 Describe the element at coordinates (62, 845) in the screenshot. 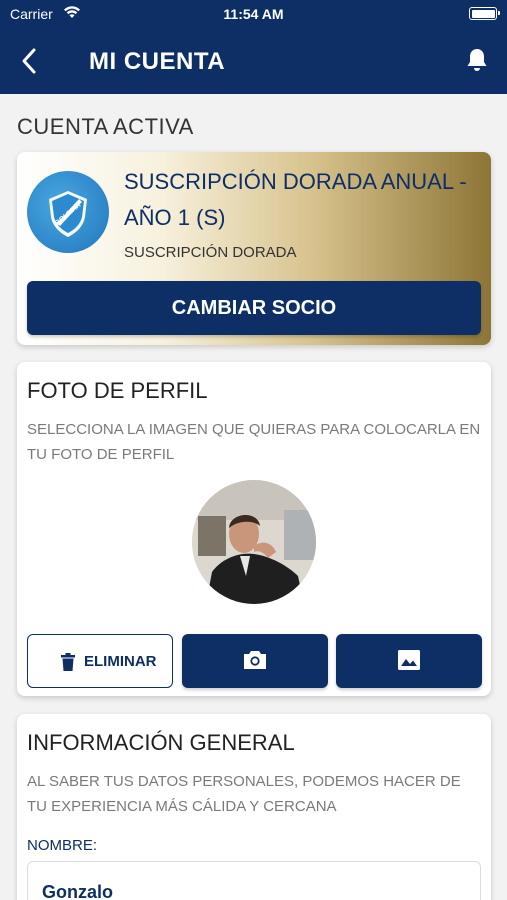

I see `name-label: NOMBRE:` at that location.